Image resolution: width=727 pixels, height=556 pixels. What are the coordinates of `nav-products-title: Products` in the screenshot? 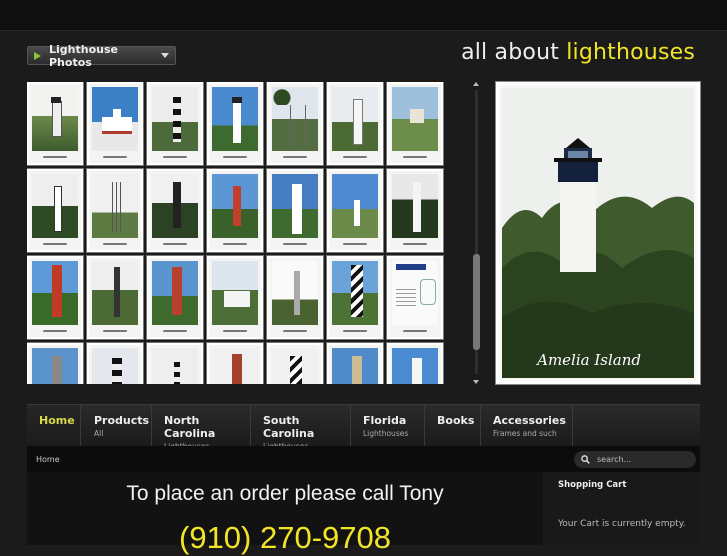 It's located at (122, 420).